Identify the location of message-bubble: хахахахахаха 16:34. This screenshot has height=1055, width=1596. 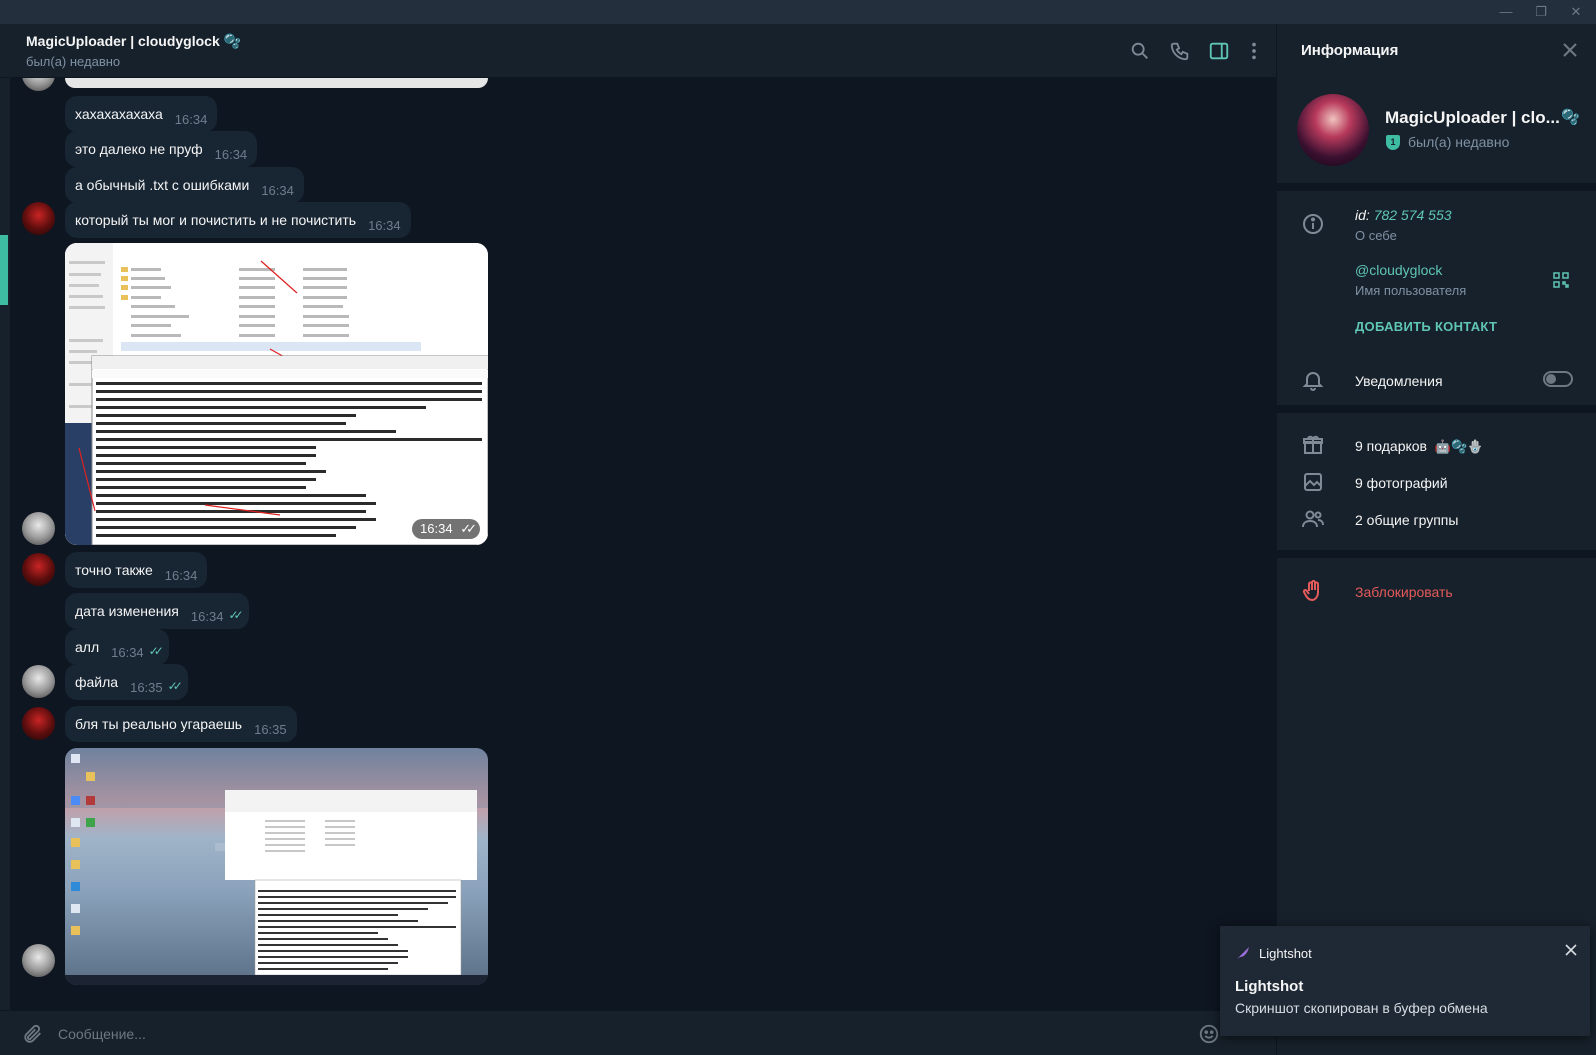
(141, 114).